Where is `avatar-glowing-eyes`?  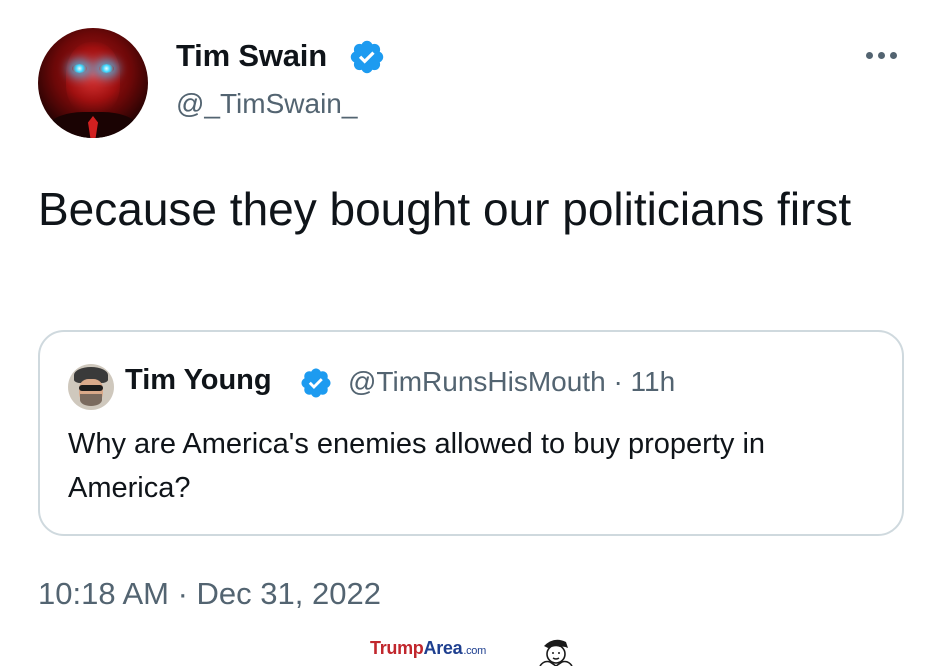
avatar-glowing-eyes is located at coordinates (93, 68).